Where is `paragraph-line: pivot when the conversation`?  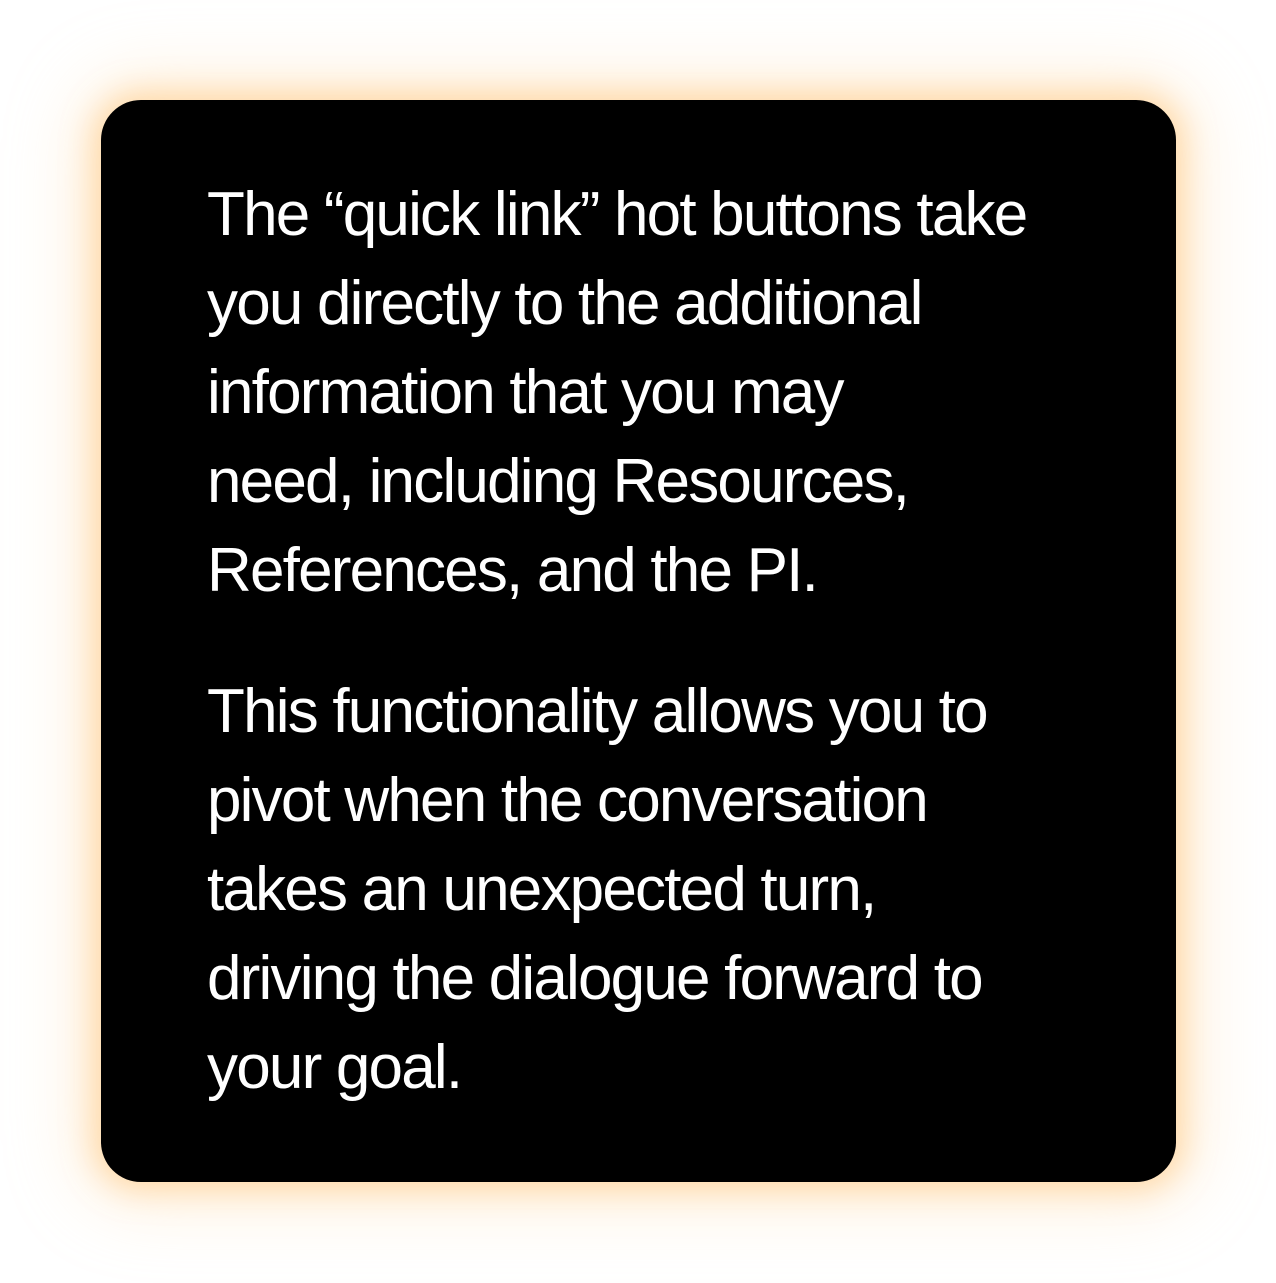
paragraph-line: pivot when the conversation is located at coordinates (568, 800).